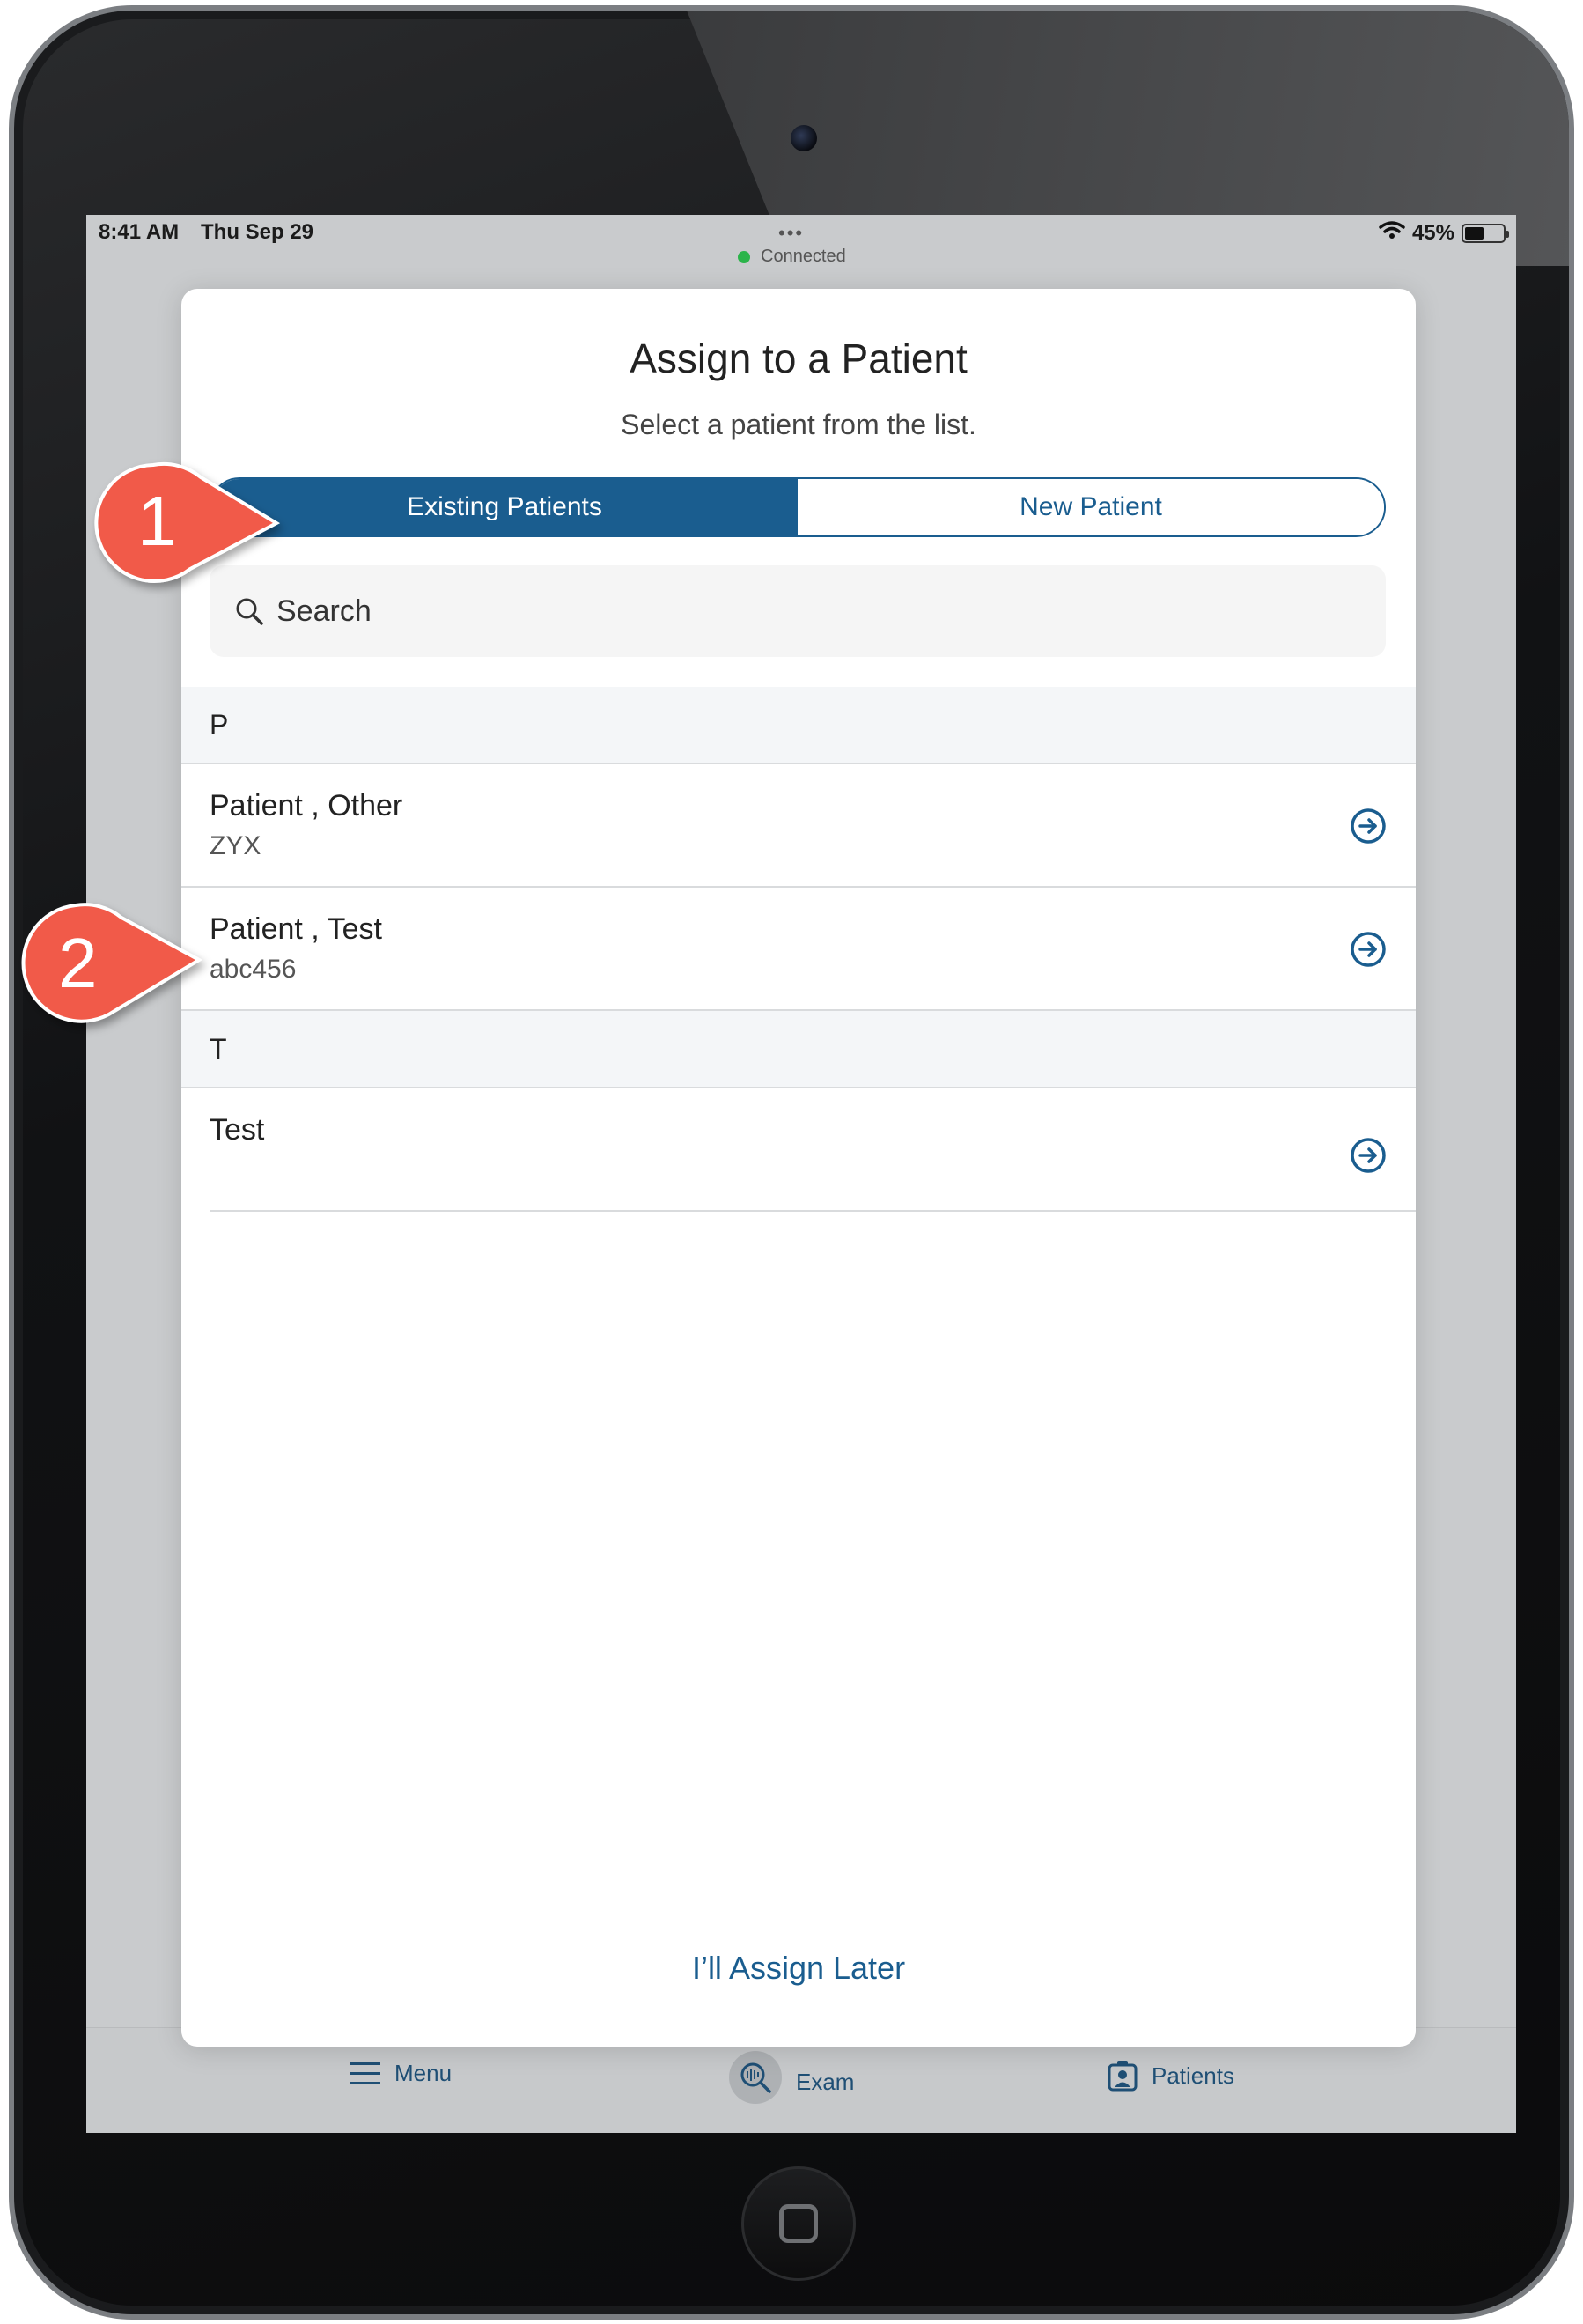 The height and width of the screenshot is (2324, 1583). What do you see at coordinates (306, 806) in the screenshot?
I see `patient-name: Patient , Other` at bounding box center [306, 806].